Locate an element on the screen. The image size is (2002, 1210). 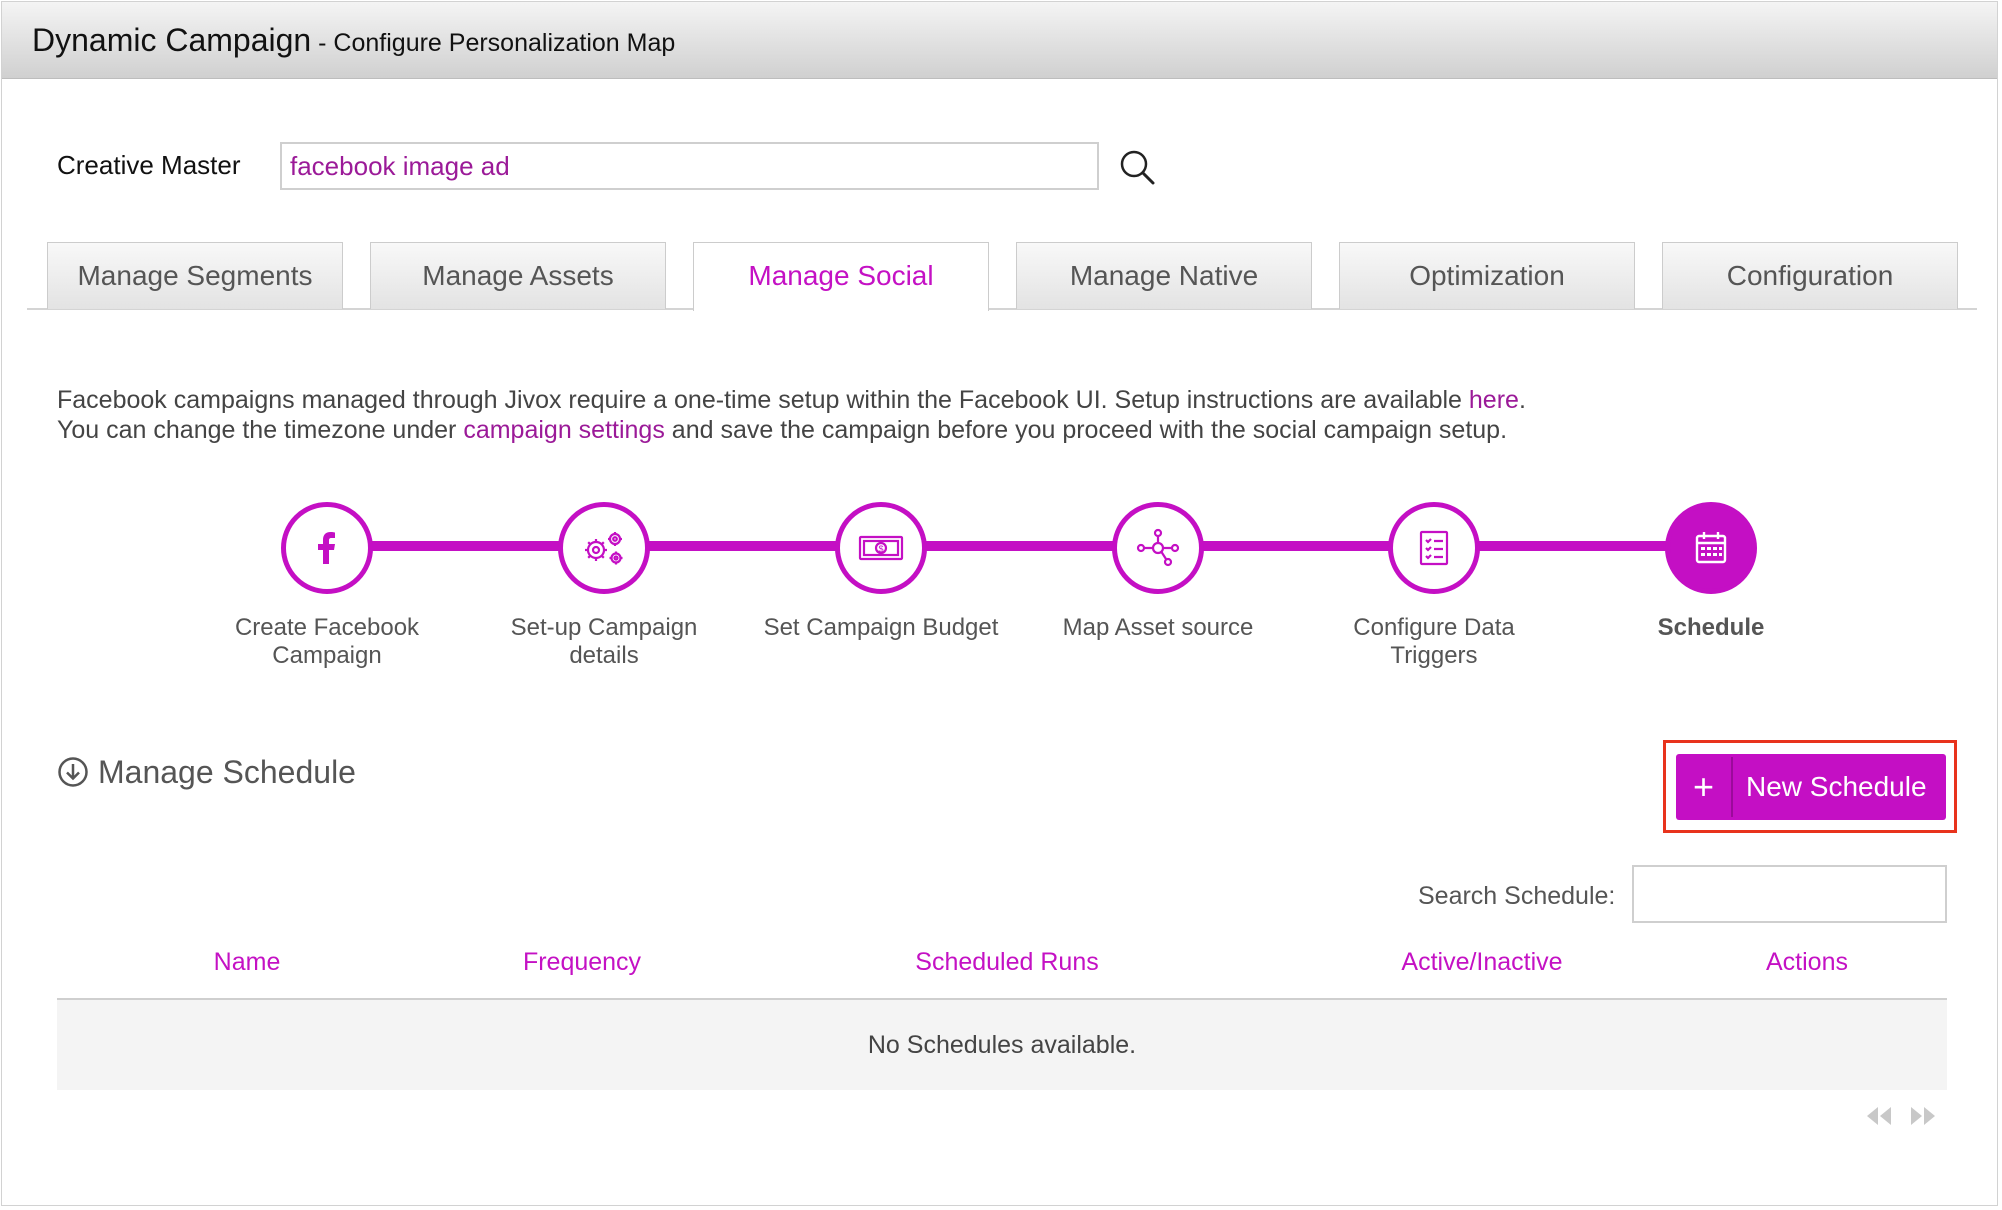
column-header-scheduled-runs: Scheduled Runs is located at coordinates (1007, 962).